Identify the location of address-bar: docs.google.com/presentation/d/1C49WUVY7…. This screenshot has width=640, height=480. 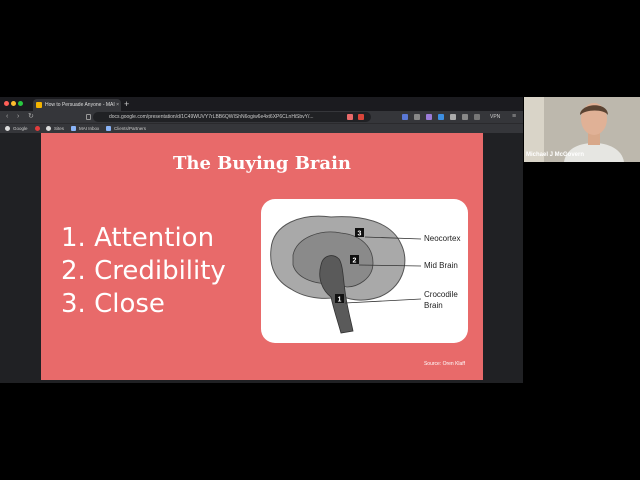
(232, 117).